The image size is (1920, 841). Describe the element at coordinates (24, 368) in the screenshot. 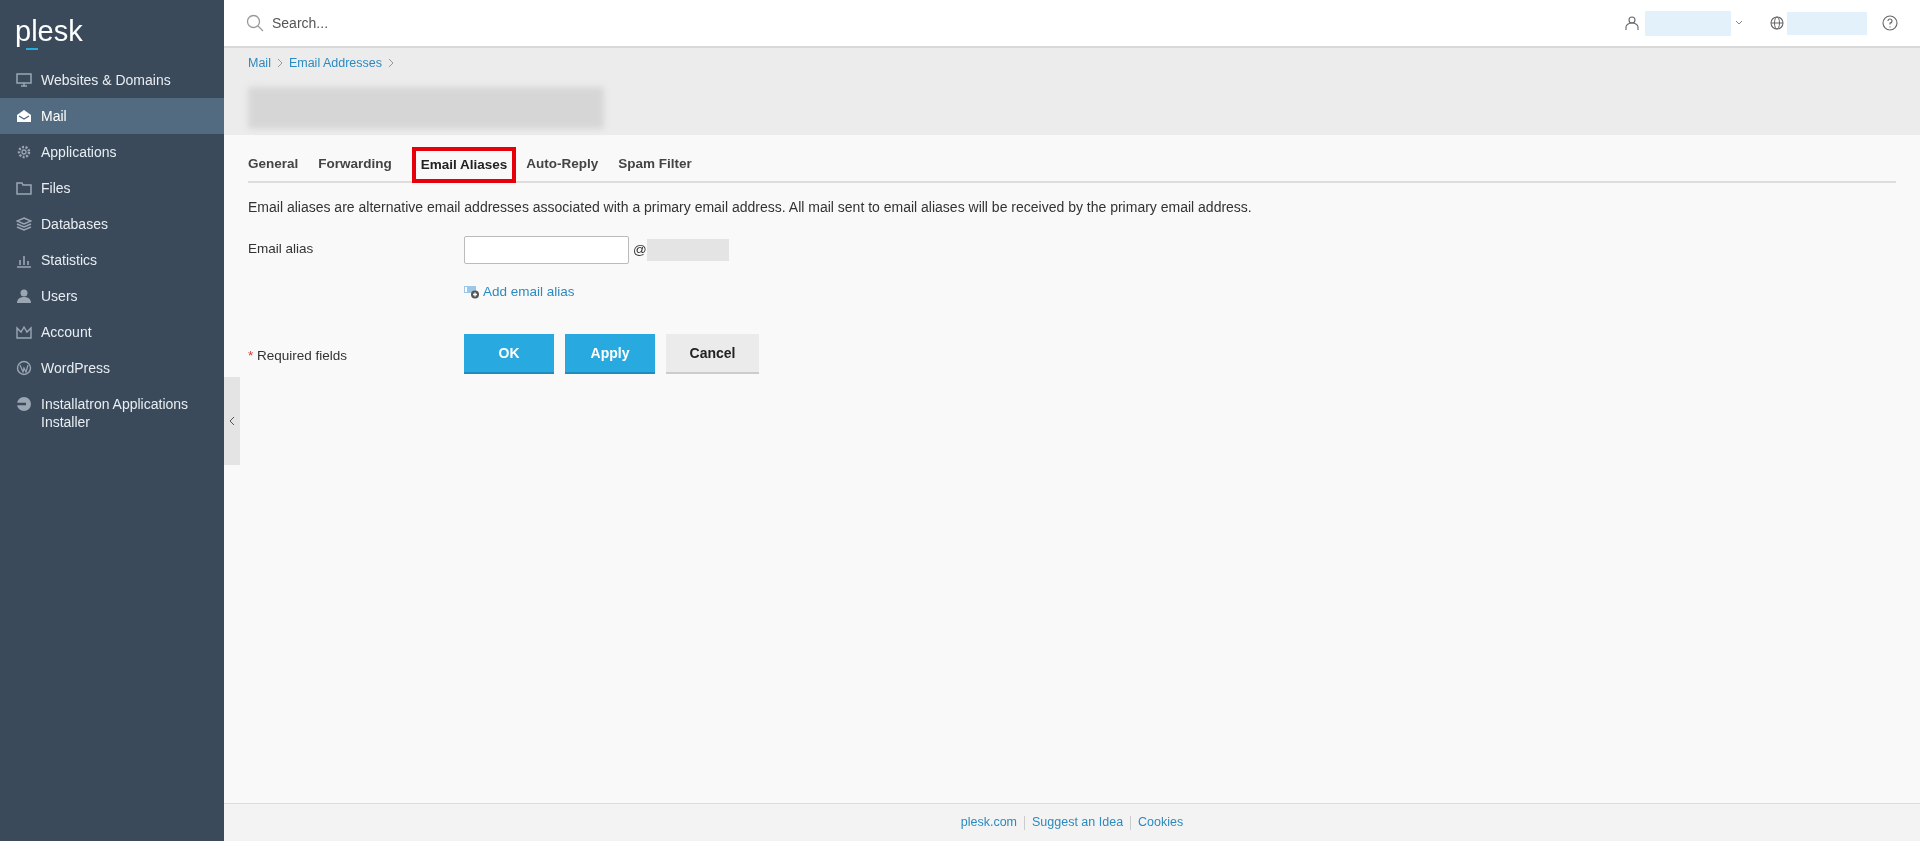

I see `wordpress-icon` at that location.